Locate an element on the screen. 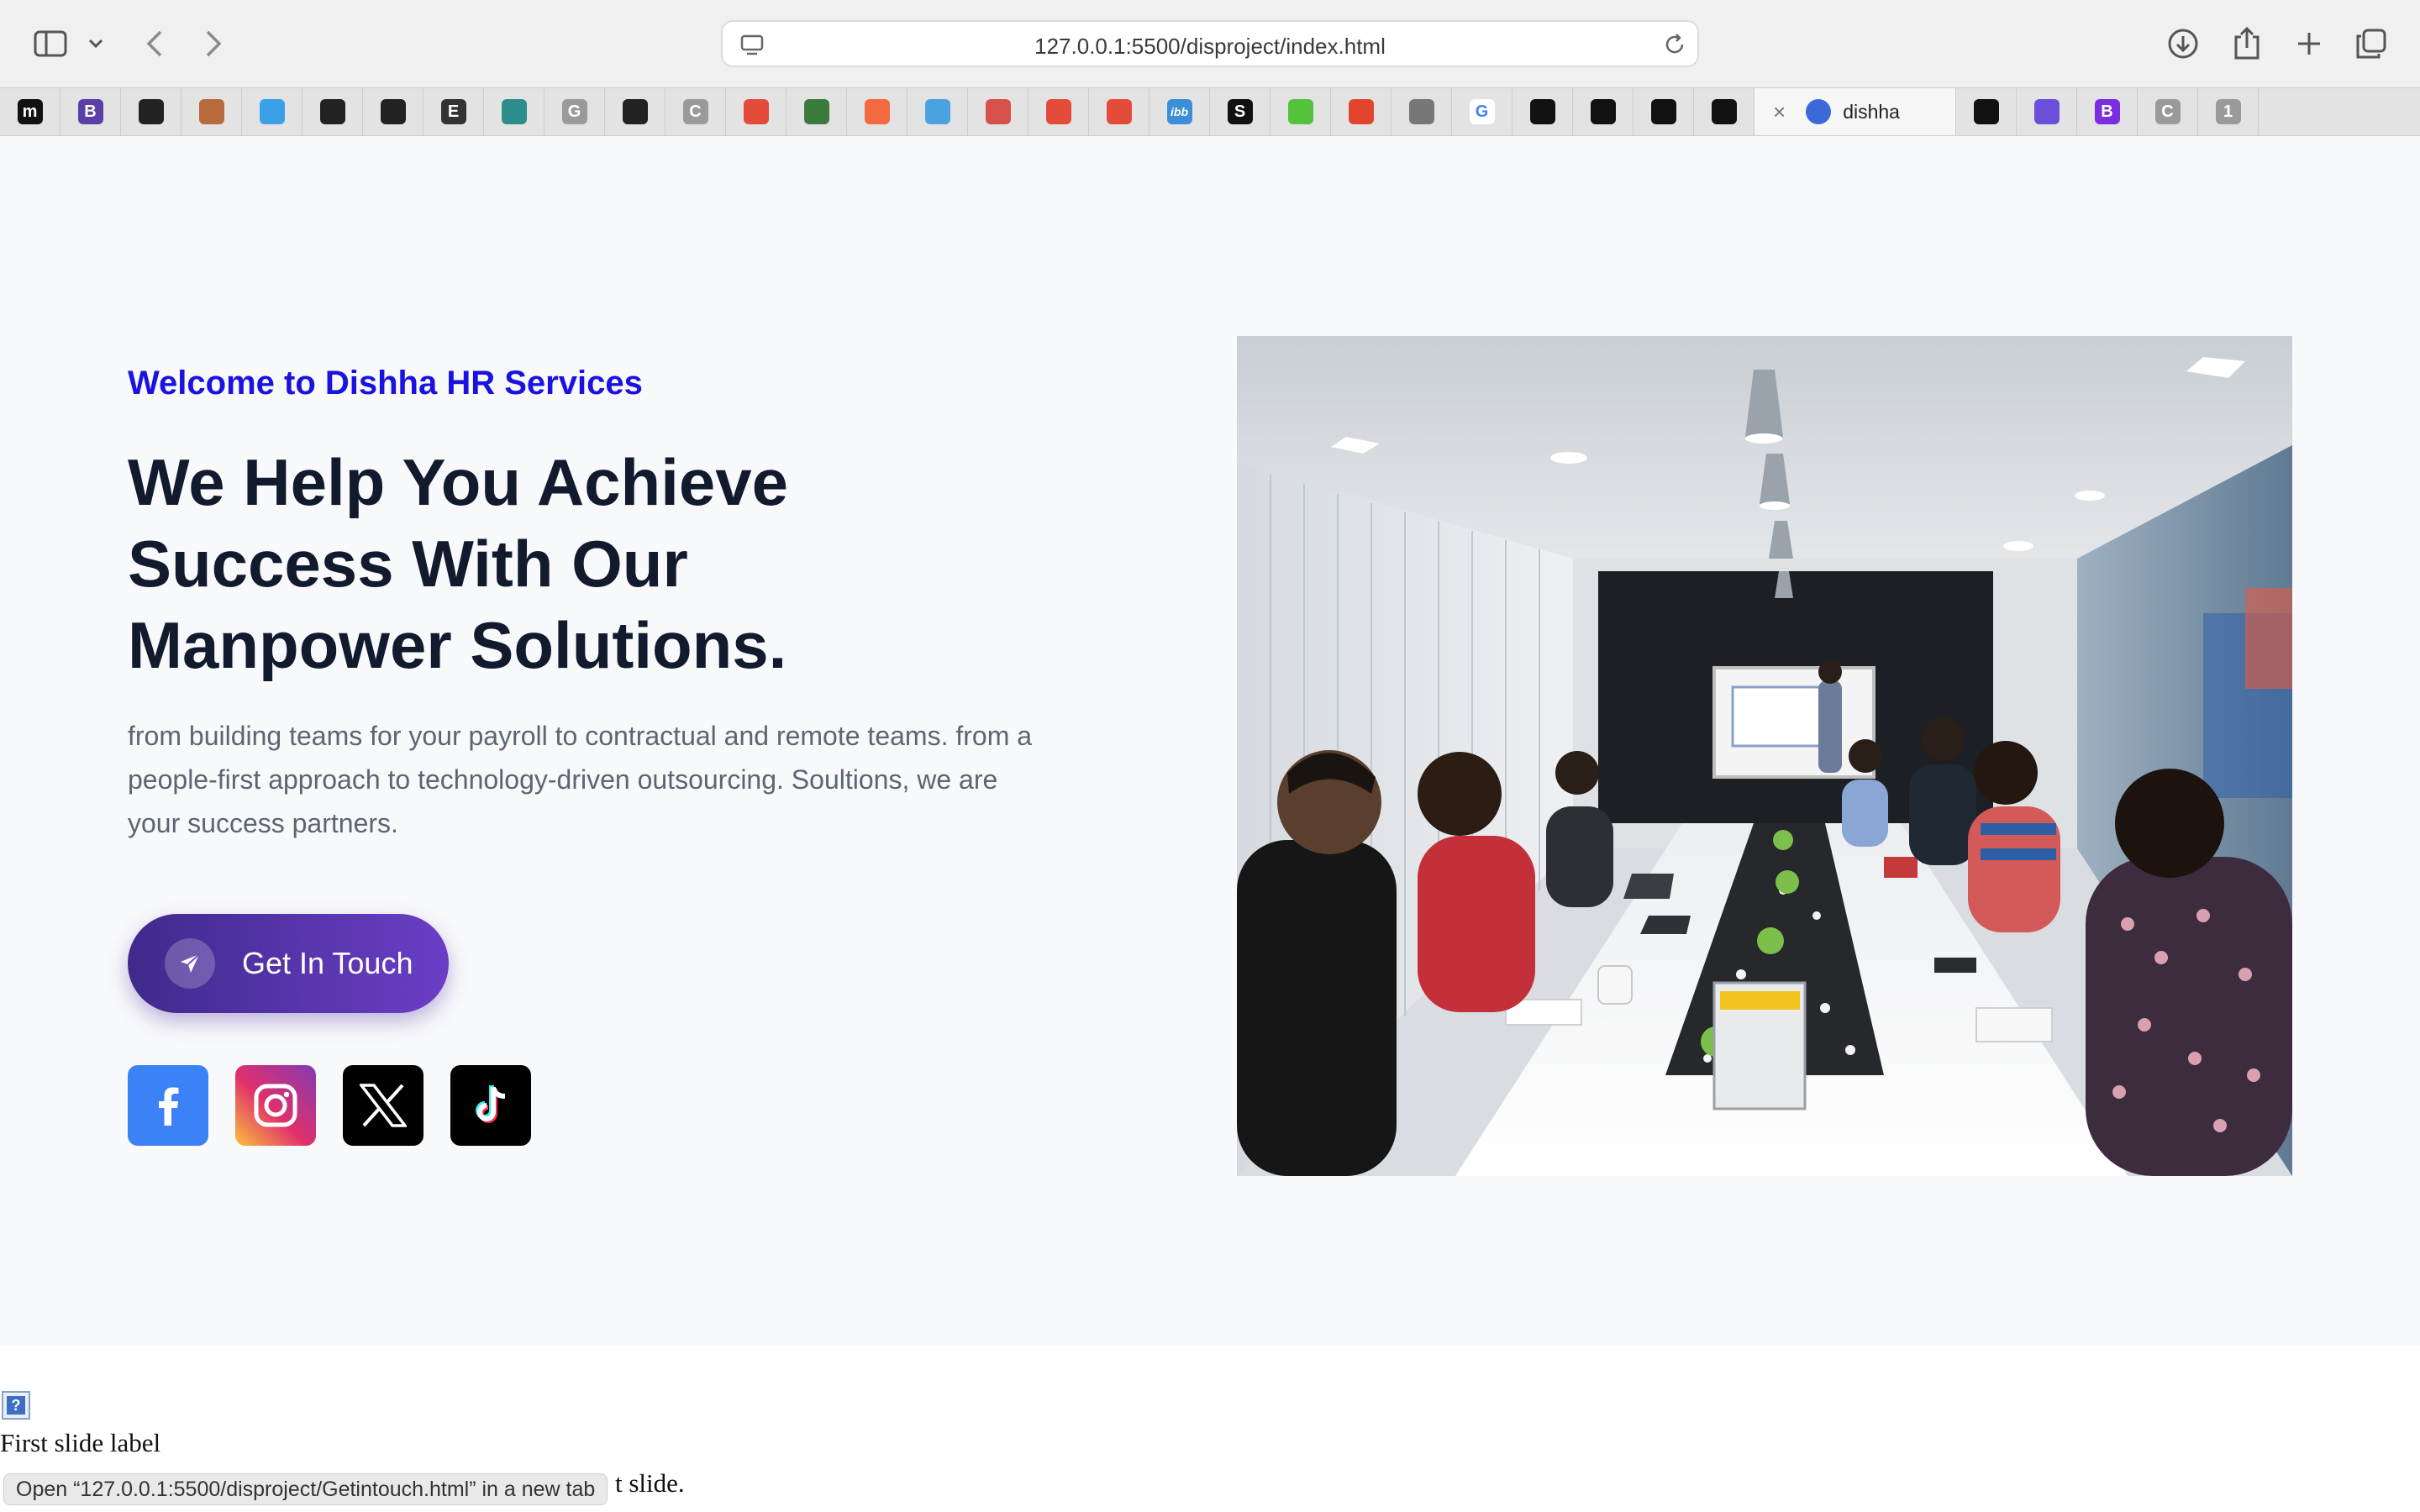 This screenshot has width=2420, height=1512. plus-icon is located at coordinates (2309, 44).